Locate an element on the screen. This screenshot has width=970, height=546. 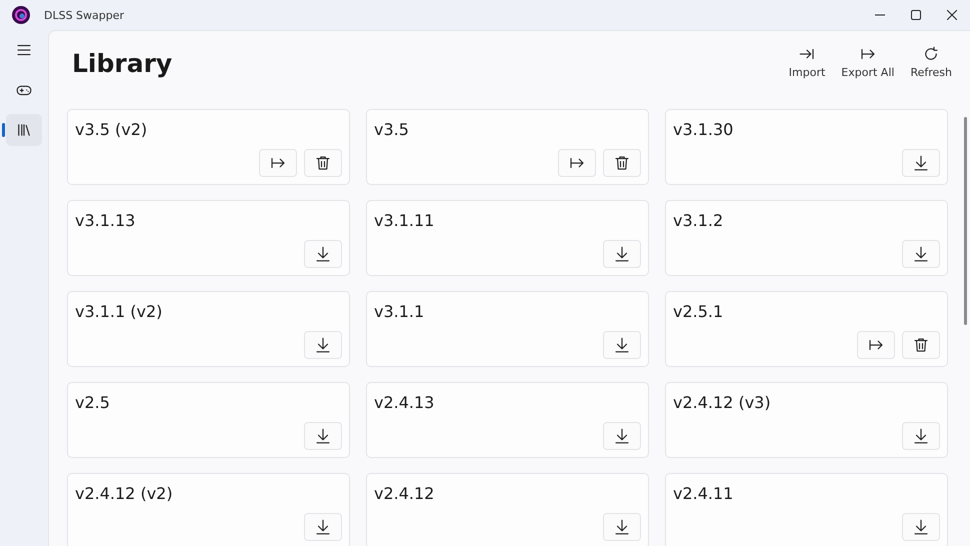
version-label: v2.5.1 is located at coordinates (698, 311).